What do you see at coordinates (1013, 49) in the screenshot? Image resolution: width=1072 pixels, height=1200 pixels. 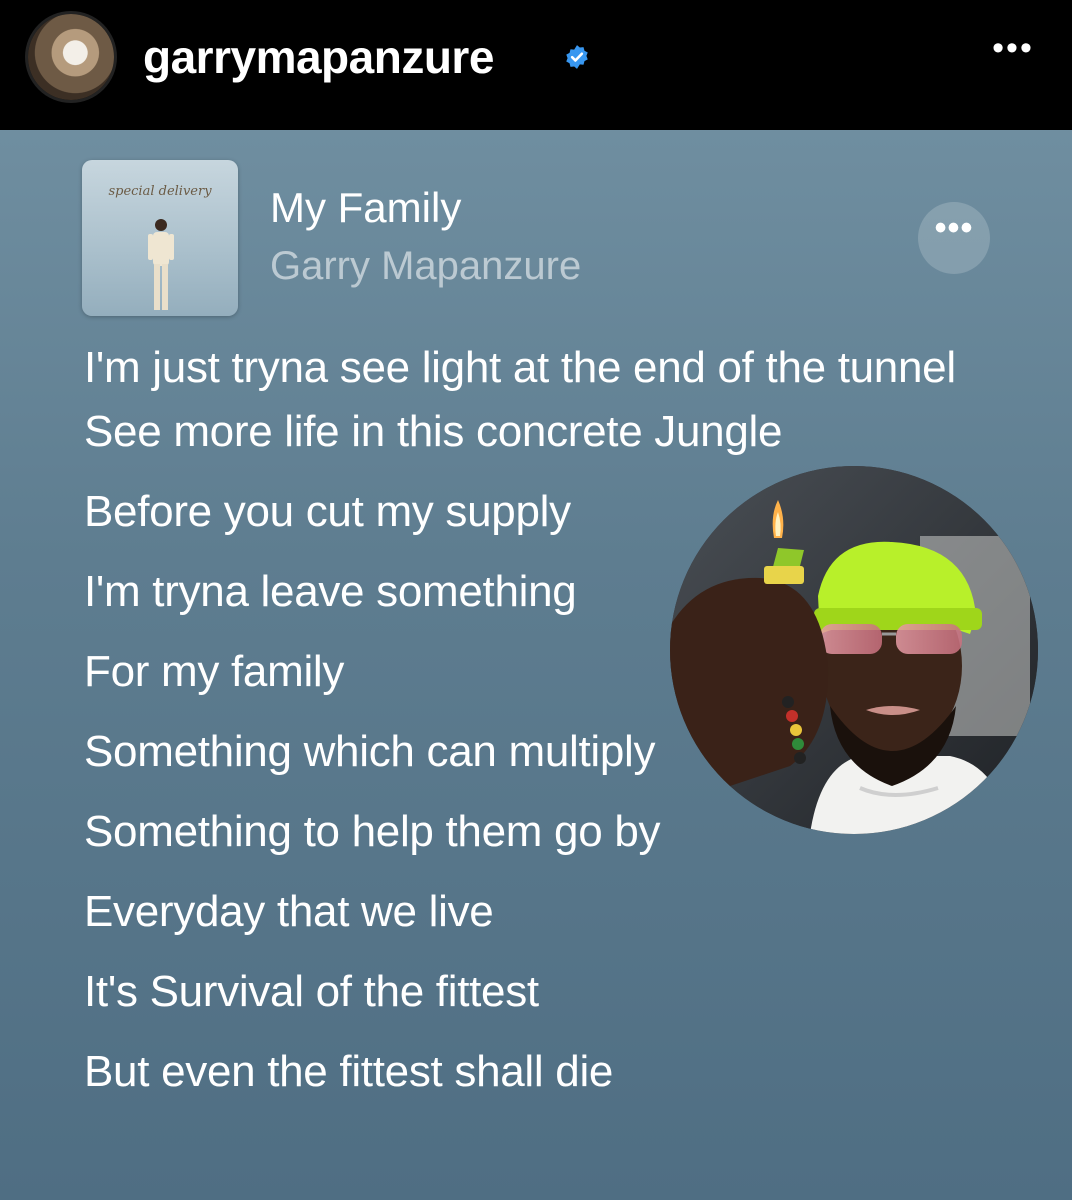 I see `more-options-icon: •••` at bounding box center [1013, 49].